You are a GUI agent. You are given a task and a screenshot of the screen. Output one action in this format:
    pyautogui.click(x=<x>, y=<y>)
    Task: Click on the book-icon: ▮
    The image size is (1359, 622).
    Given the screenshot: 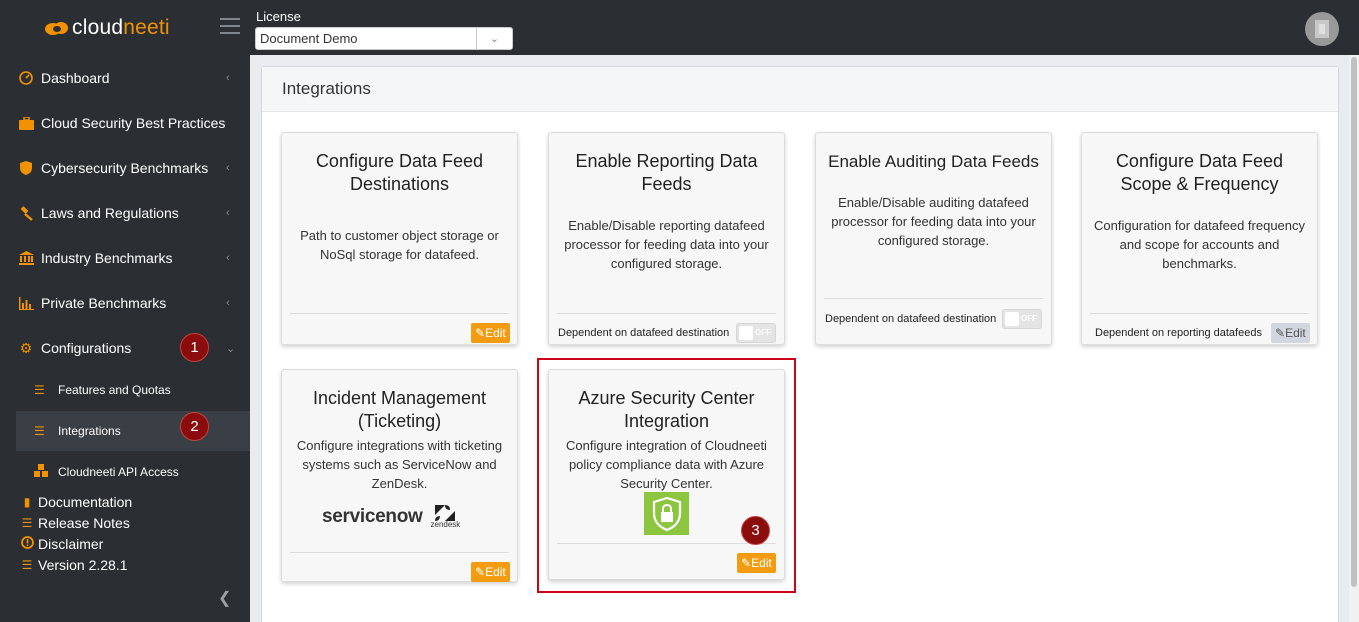 What is the action you would take?
    pyautogui.click(x=27, y=502)
    